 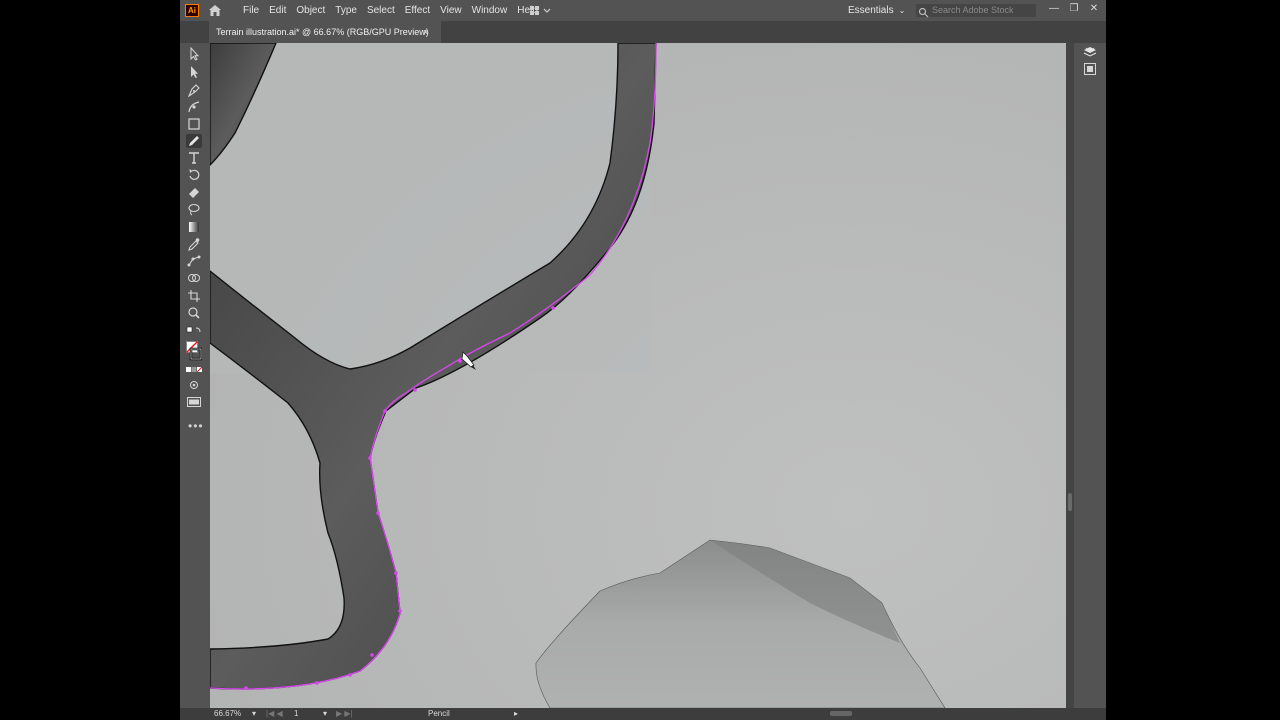 What do you see at coordinates (417, 10) in the screenshot?
I see `menu-effect: Effect` at bounding box center [417, 10].